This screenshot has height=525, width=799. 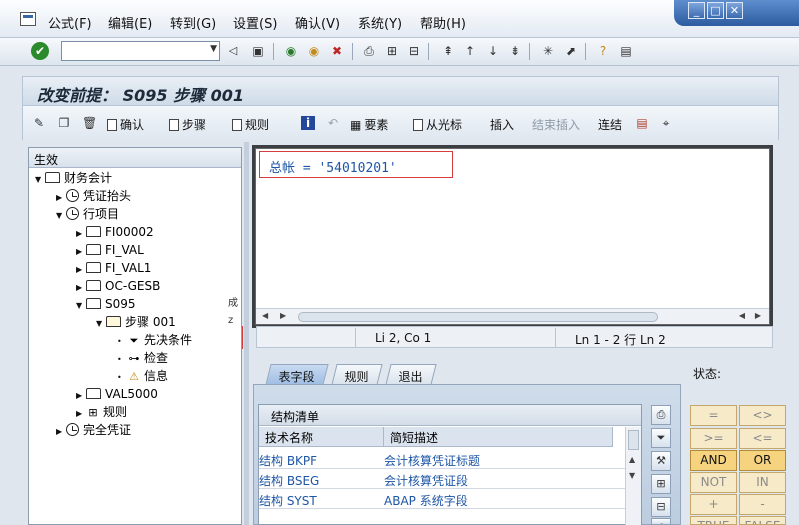 What do you see at coordinates (626, 51) in the screenshot?
I see `layout-settings-icon: ▤` at bounding box center [626, 51].